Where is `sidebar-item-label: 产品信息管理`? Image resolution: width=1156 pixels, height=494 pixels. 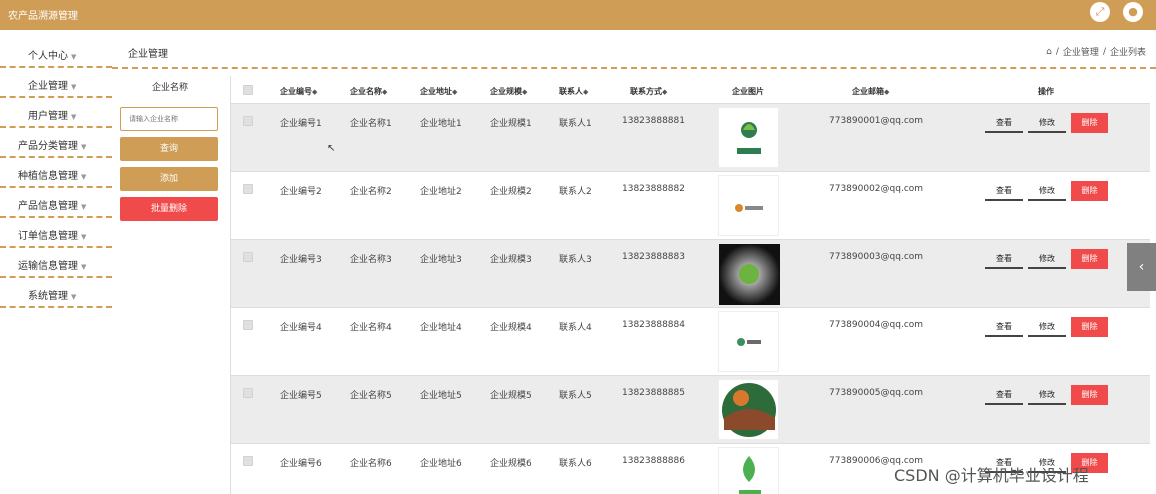
sidebar-item-label: 产品信息管理 is located at coordinates (48, 206).